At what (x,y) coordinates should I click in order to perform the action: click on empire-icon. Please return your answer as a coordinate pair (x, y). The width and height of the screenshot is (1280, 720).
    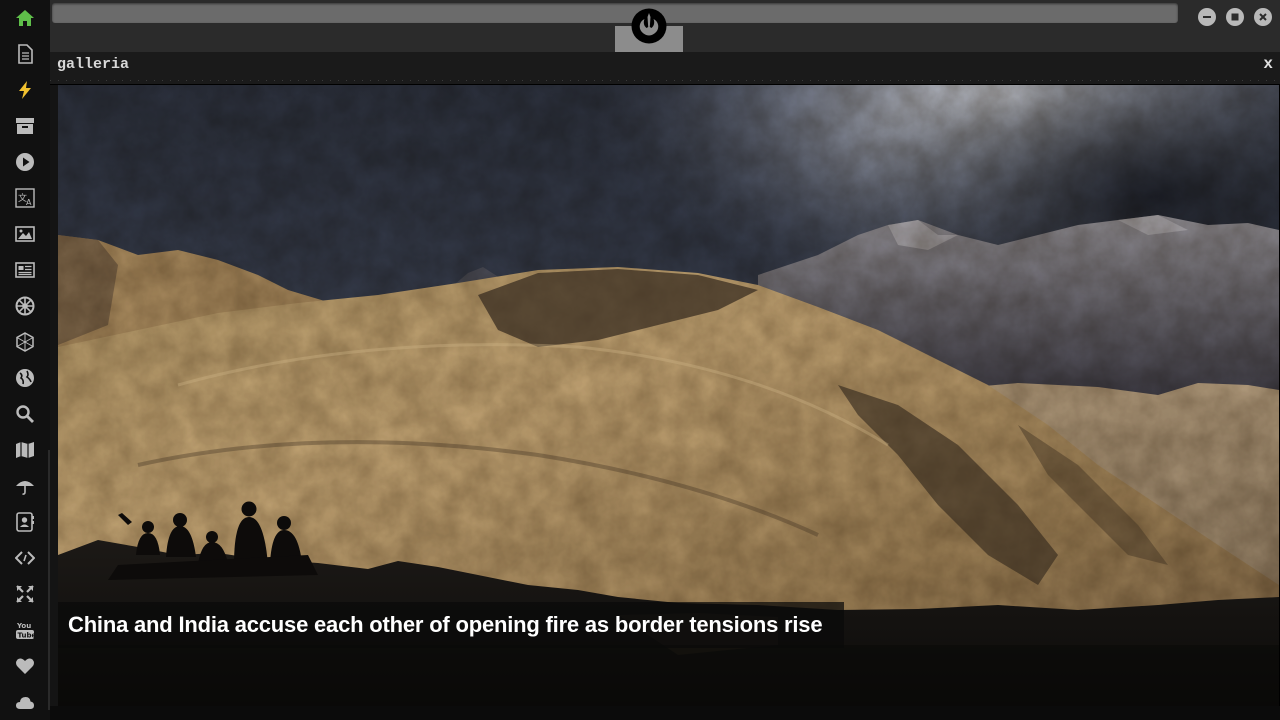
    Looking at the image, I should click on (25, 306).